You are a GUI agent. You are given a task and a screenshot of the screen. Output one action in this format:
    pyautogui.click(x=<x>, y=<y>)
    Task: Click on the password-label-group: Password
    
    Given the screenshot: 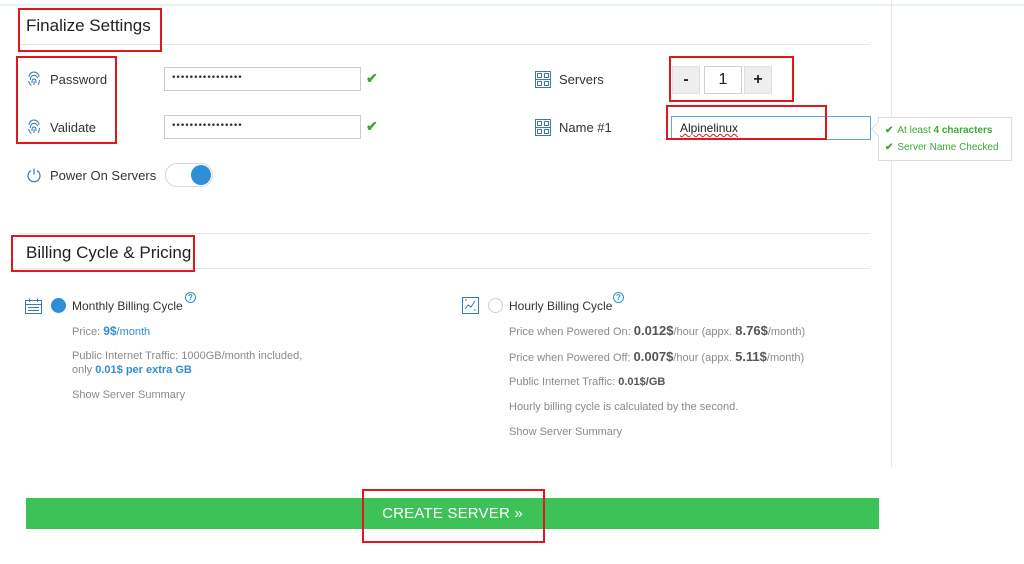 What is the action you would take?
    pyautogui.click(x=66, y=79)
    